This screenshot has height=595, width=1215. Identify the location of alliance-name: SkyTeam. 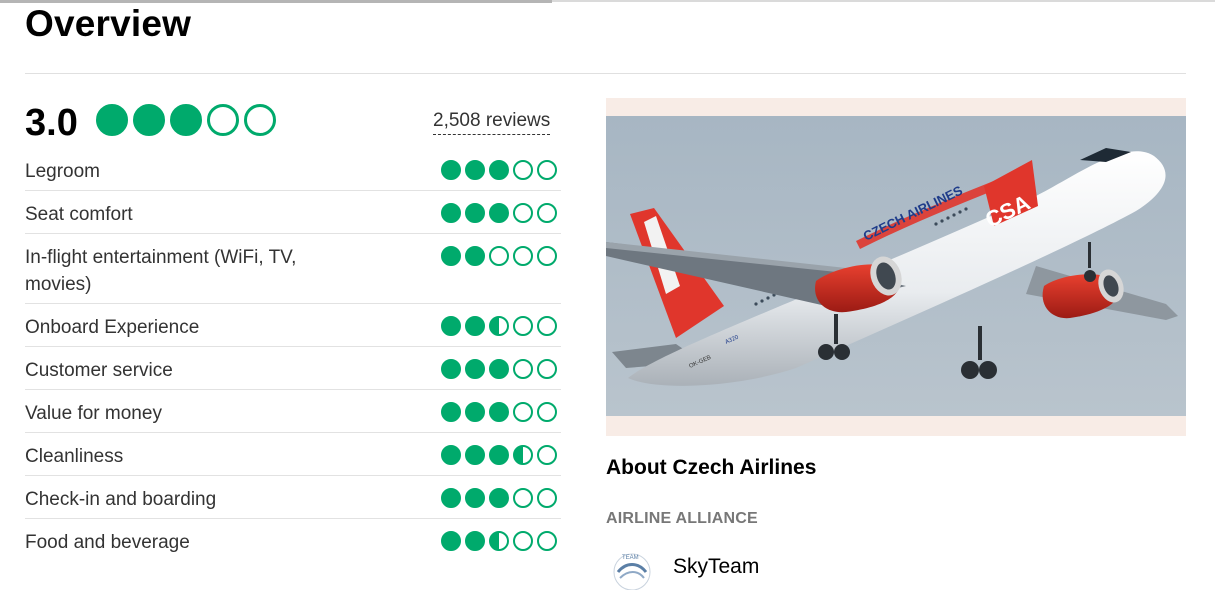
(716, 566).